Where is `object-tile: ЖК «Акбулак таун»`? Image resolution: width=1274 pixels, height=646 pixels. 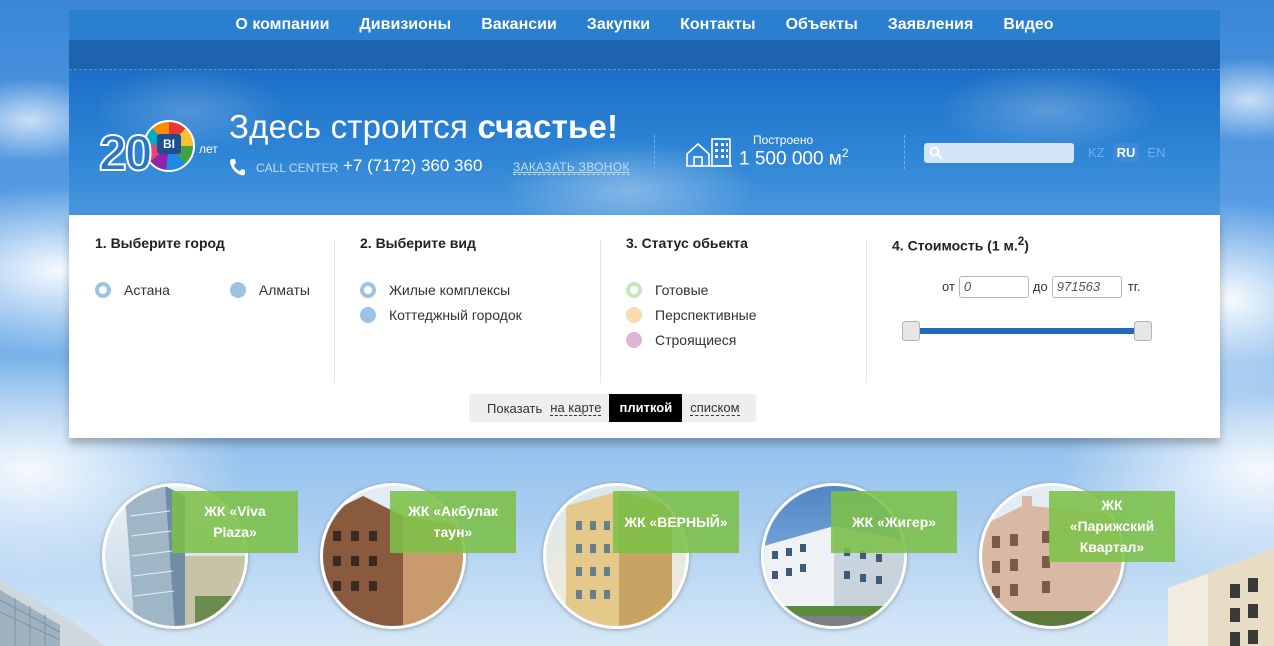 object-tile: ЖК «Акбулак таун» is located at coordinates (420, 563).